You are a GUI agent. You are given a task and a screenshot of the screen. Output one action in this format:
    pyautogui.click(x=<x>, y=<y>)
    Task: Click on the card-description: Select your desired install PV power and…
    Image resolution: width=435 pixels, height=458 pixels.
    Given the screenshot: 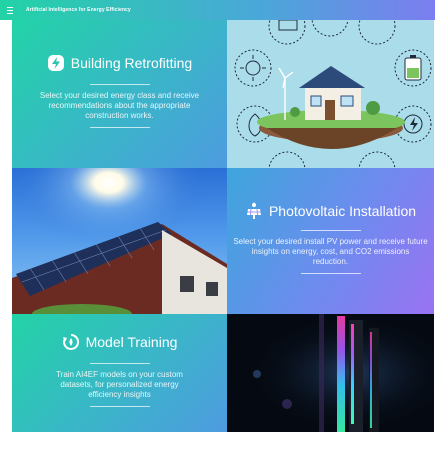 What is the action you would take?
    pyautogui.click(x=330, y=251)
    